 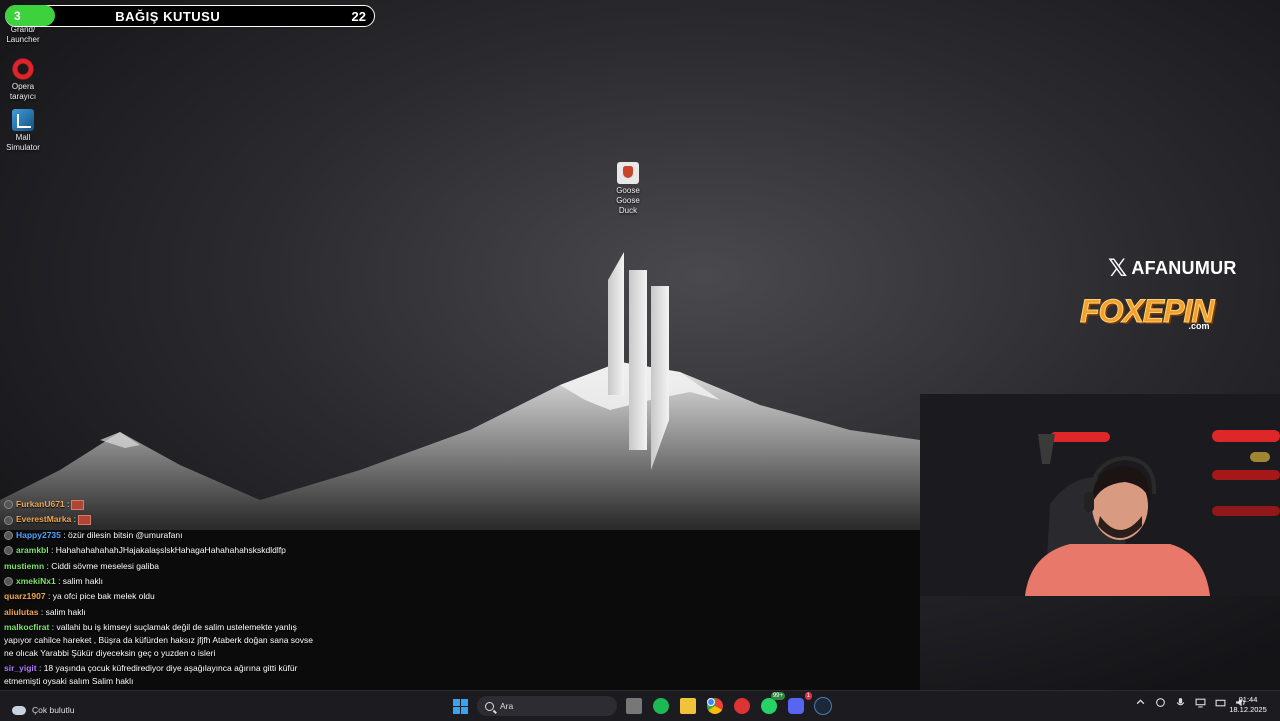 I want to click on chat-username: malkocfirat, so click(x=26, y=627).